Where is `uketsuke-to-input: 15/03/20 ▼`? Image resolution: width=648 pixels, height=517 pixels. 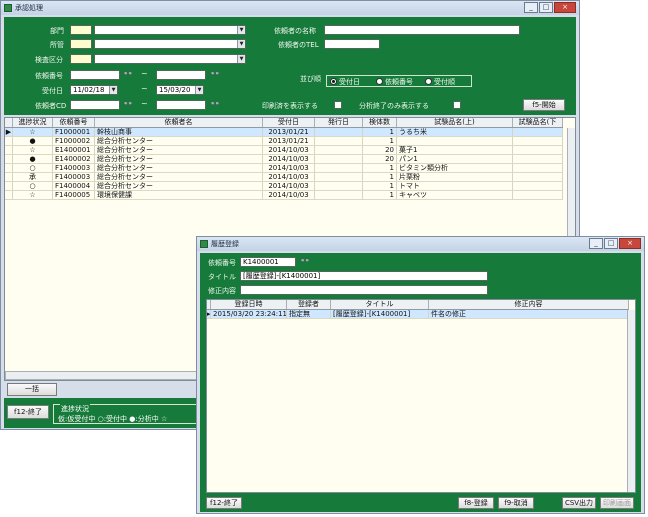 uketsuke-to-input: 15/03/20 ▼ is located at coordinates (180, 90).